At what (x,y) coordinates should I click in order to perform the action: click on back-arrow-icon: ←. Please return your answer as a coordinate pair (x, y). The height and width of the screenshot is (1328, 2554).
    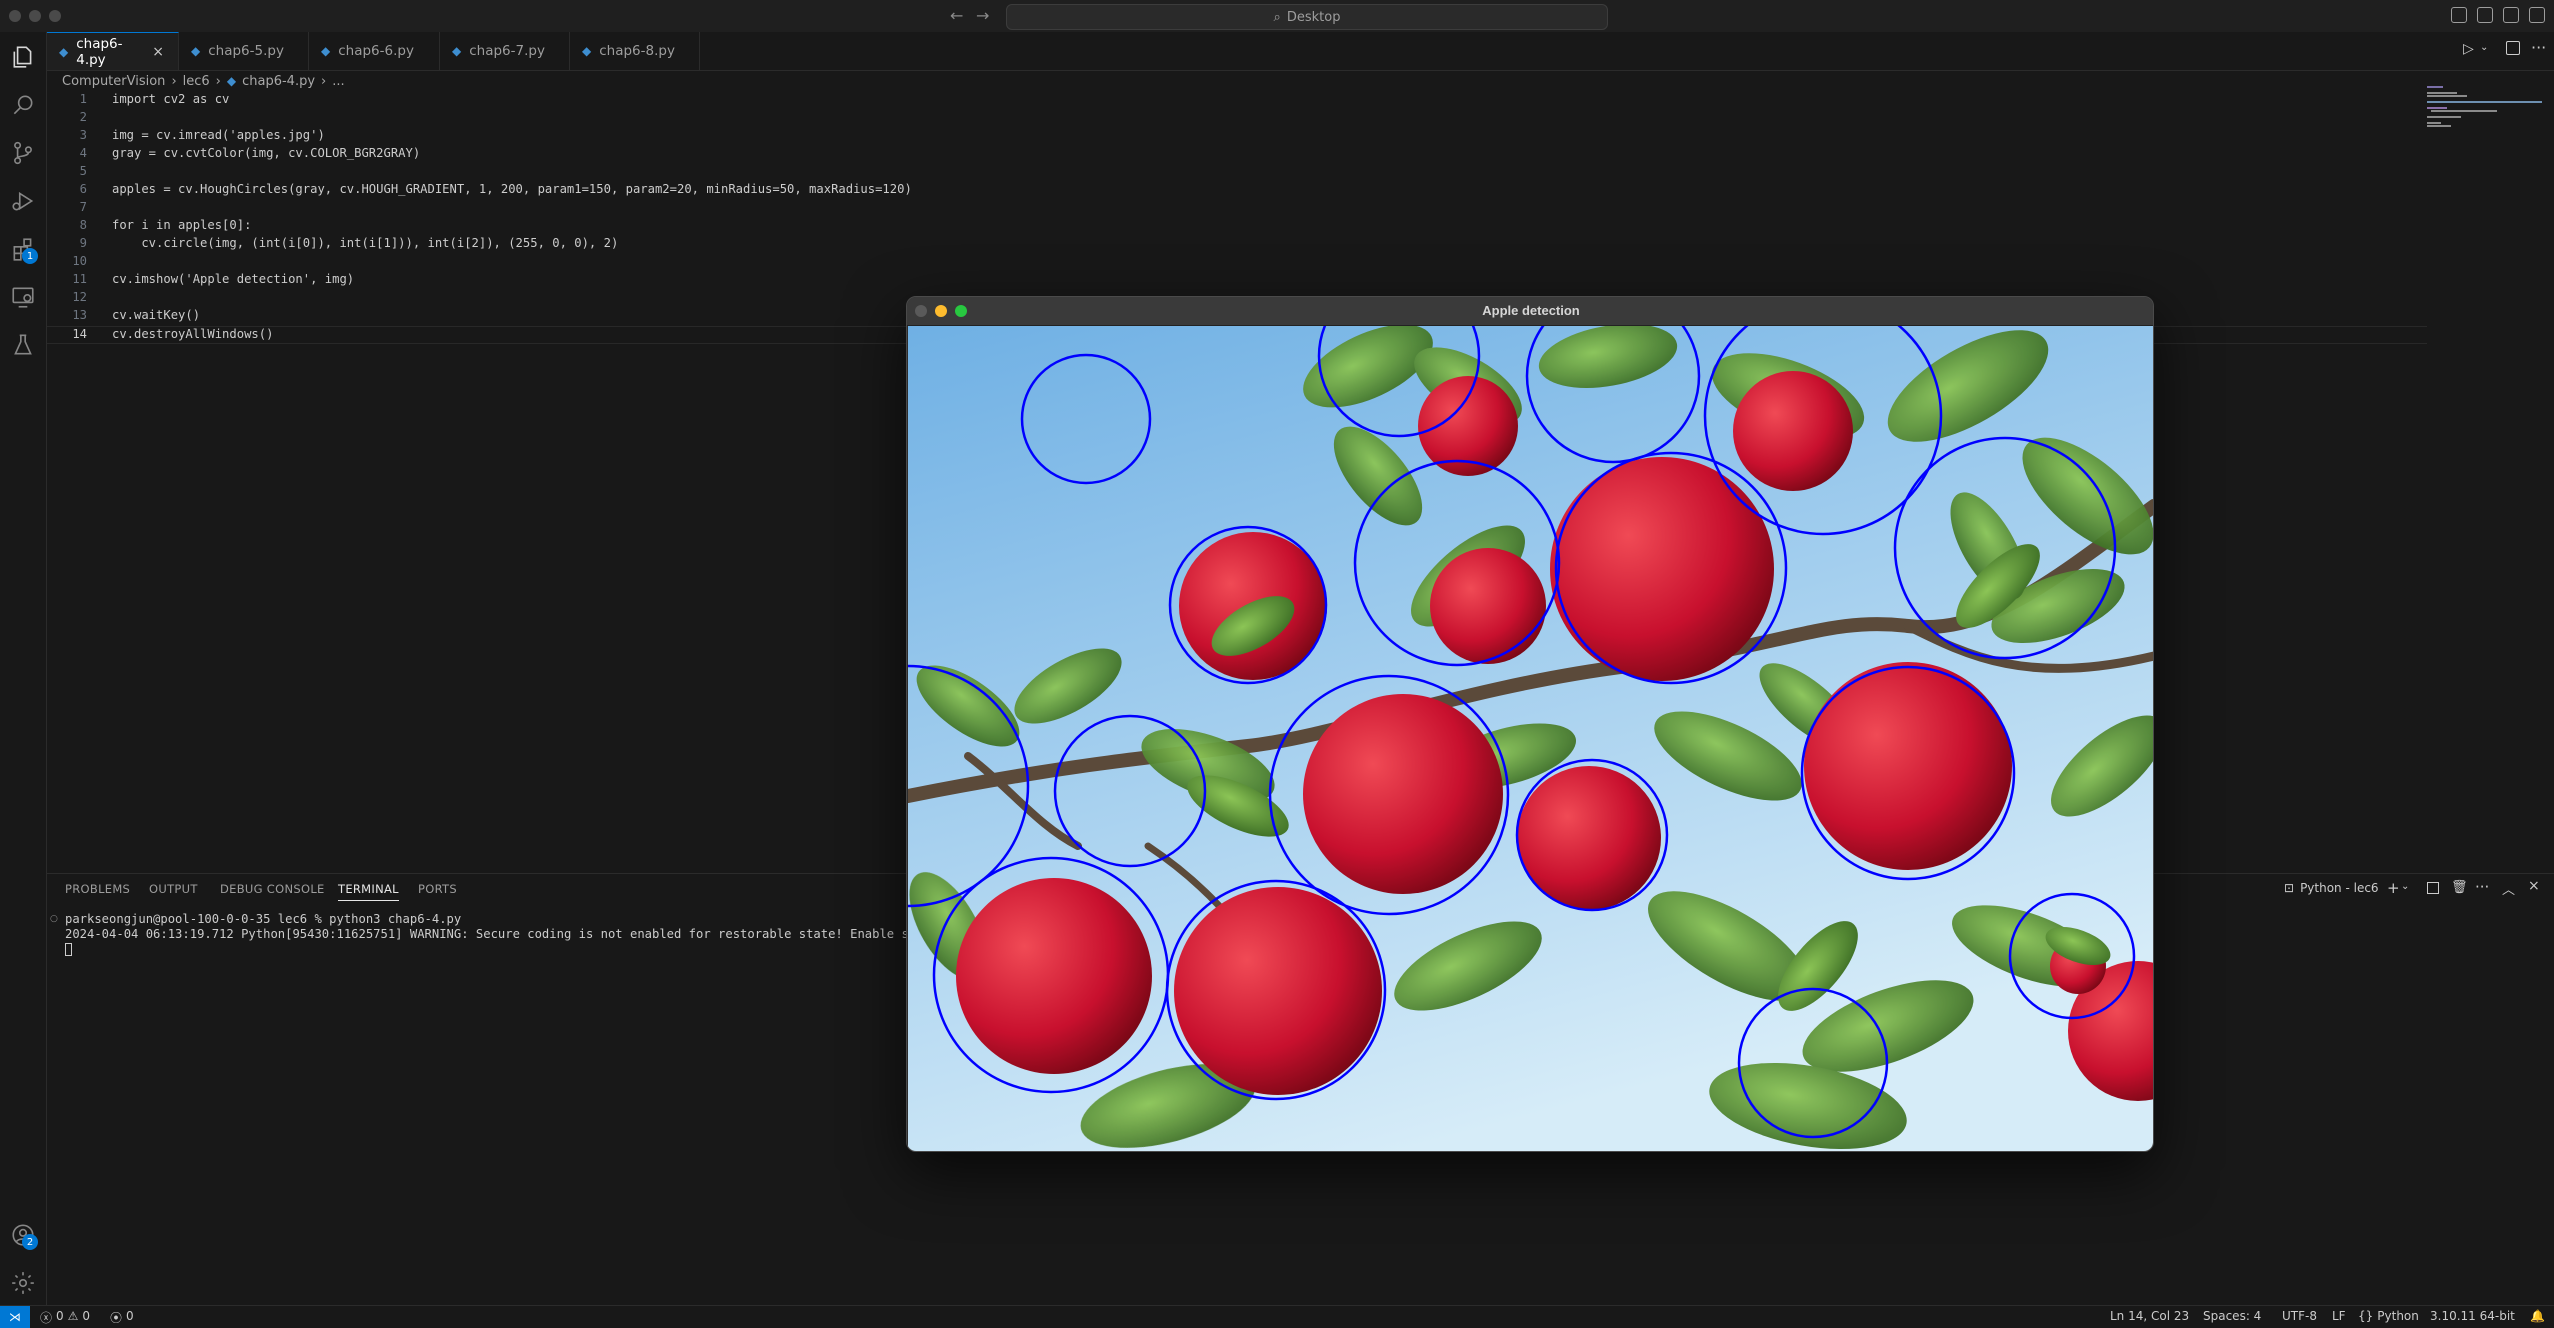
    Looking at the image, I should click on (956, 15).